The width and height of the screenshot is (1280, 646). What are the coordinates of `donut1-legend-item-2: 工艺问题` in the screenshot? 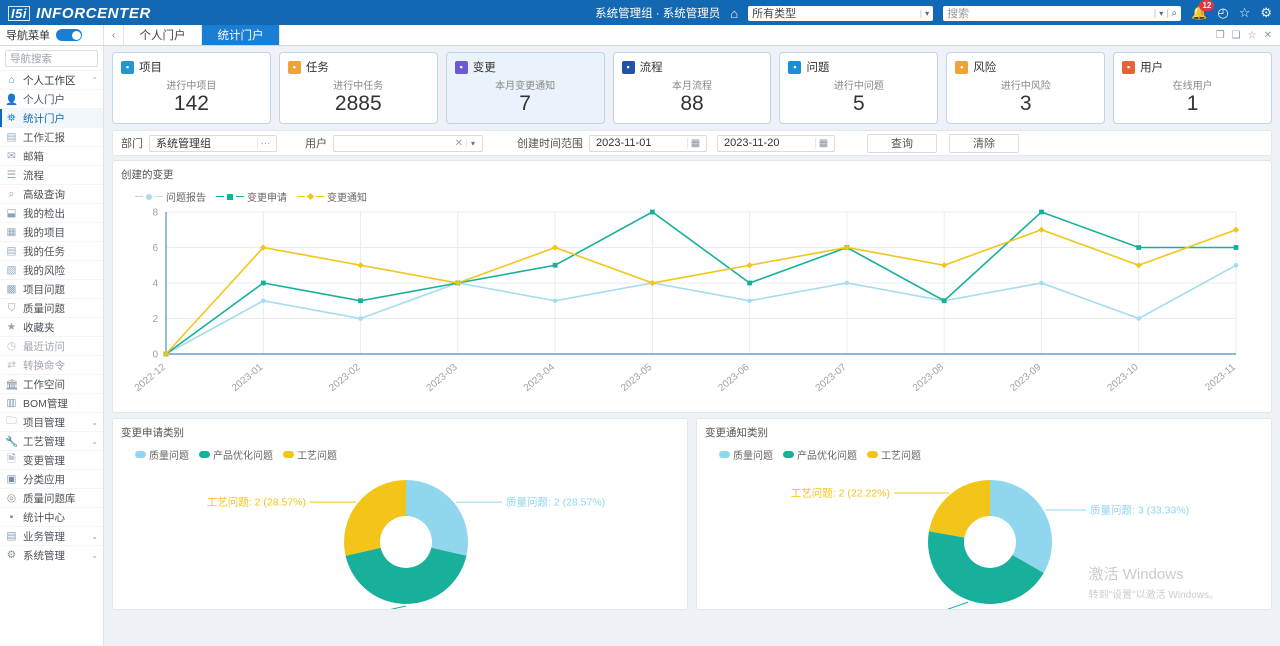 It's located at (310, 454).